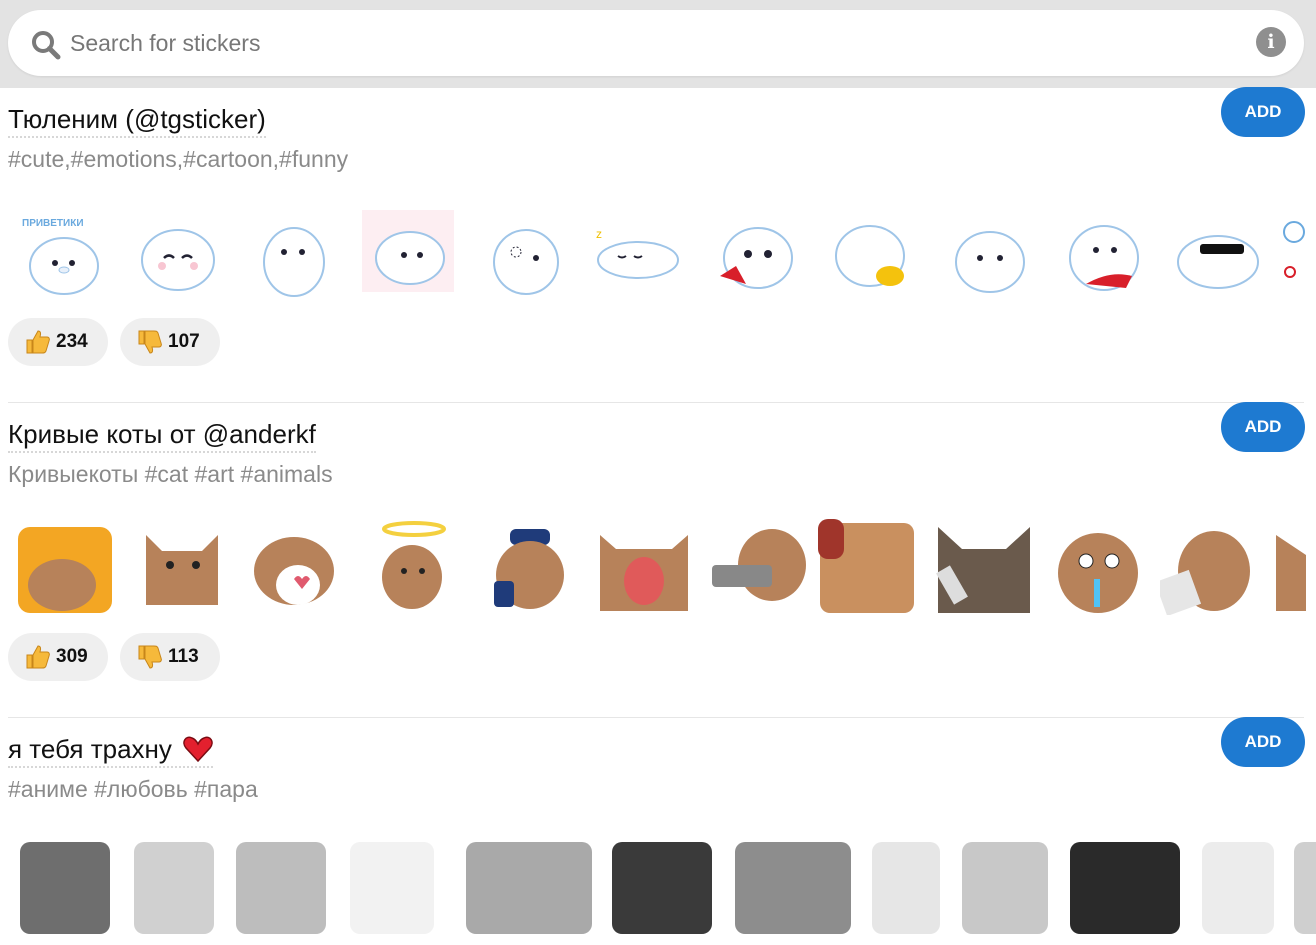 The image size is (1316, 945). Describe the element at coordinates (984, 565) in the screenshot. I see `sticker-cat-knife` at that location.